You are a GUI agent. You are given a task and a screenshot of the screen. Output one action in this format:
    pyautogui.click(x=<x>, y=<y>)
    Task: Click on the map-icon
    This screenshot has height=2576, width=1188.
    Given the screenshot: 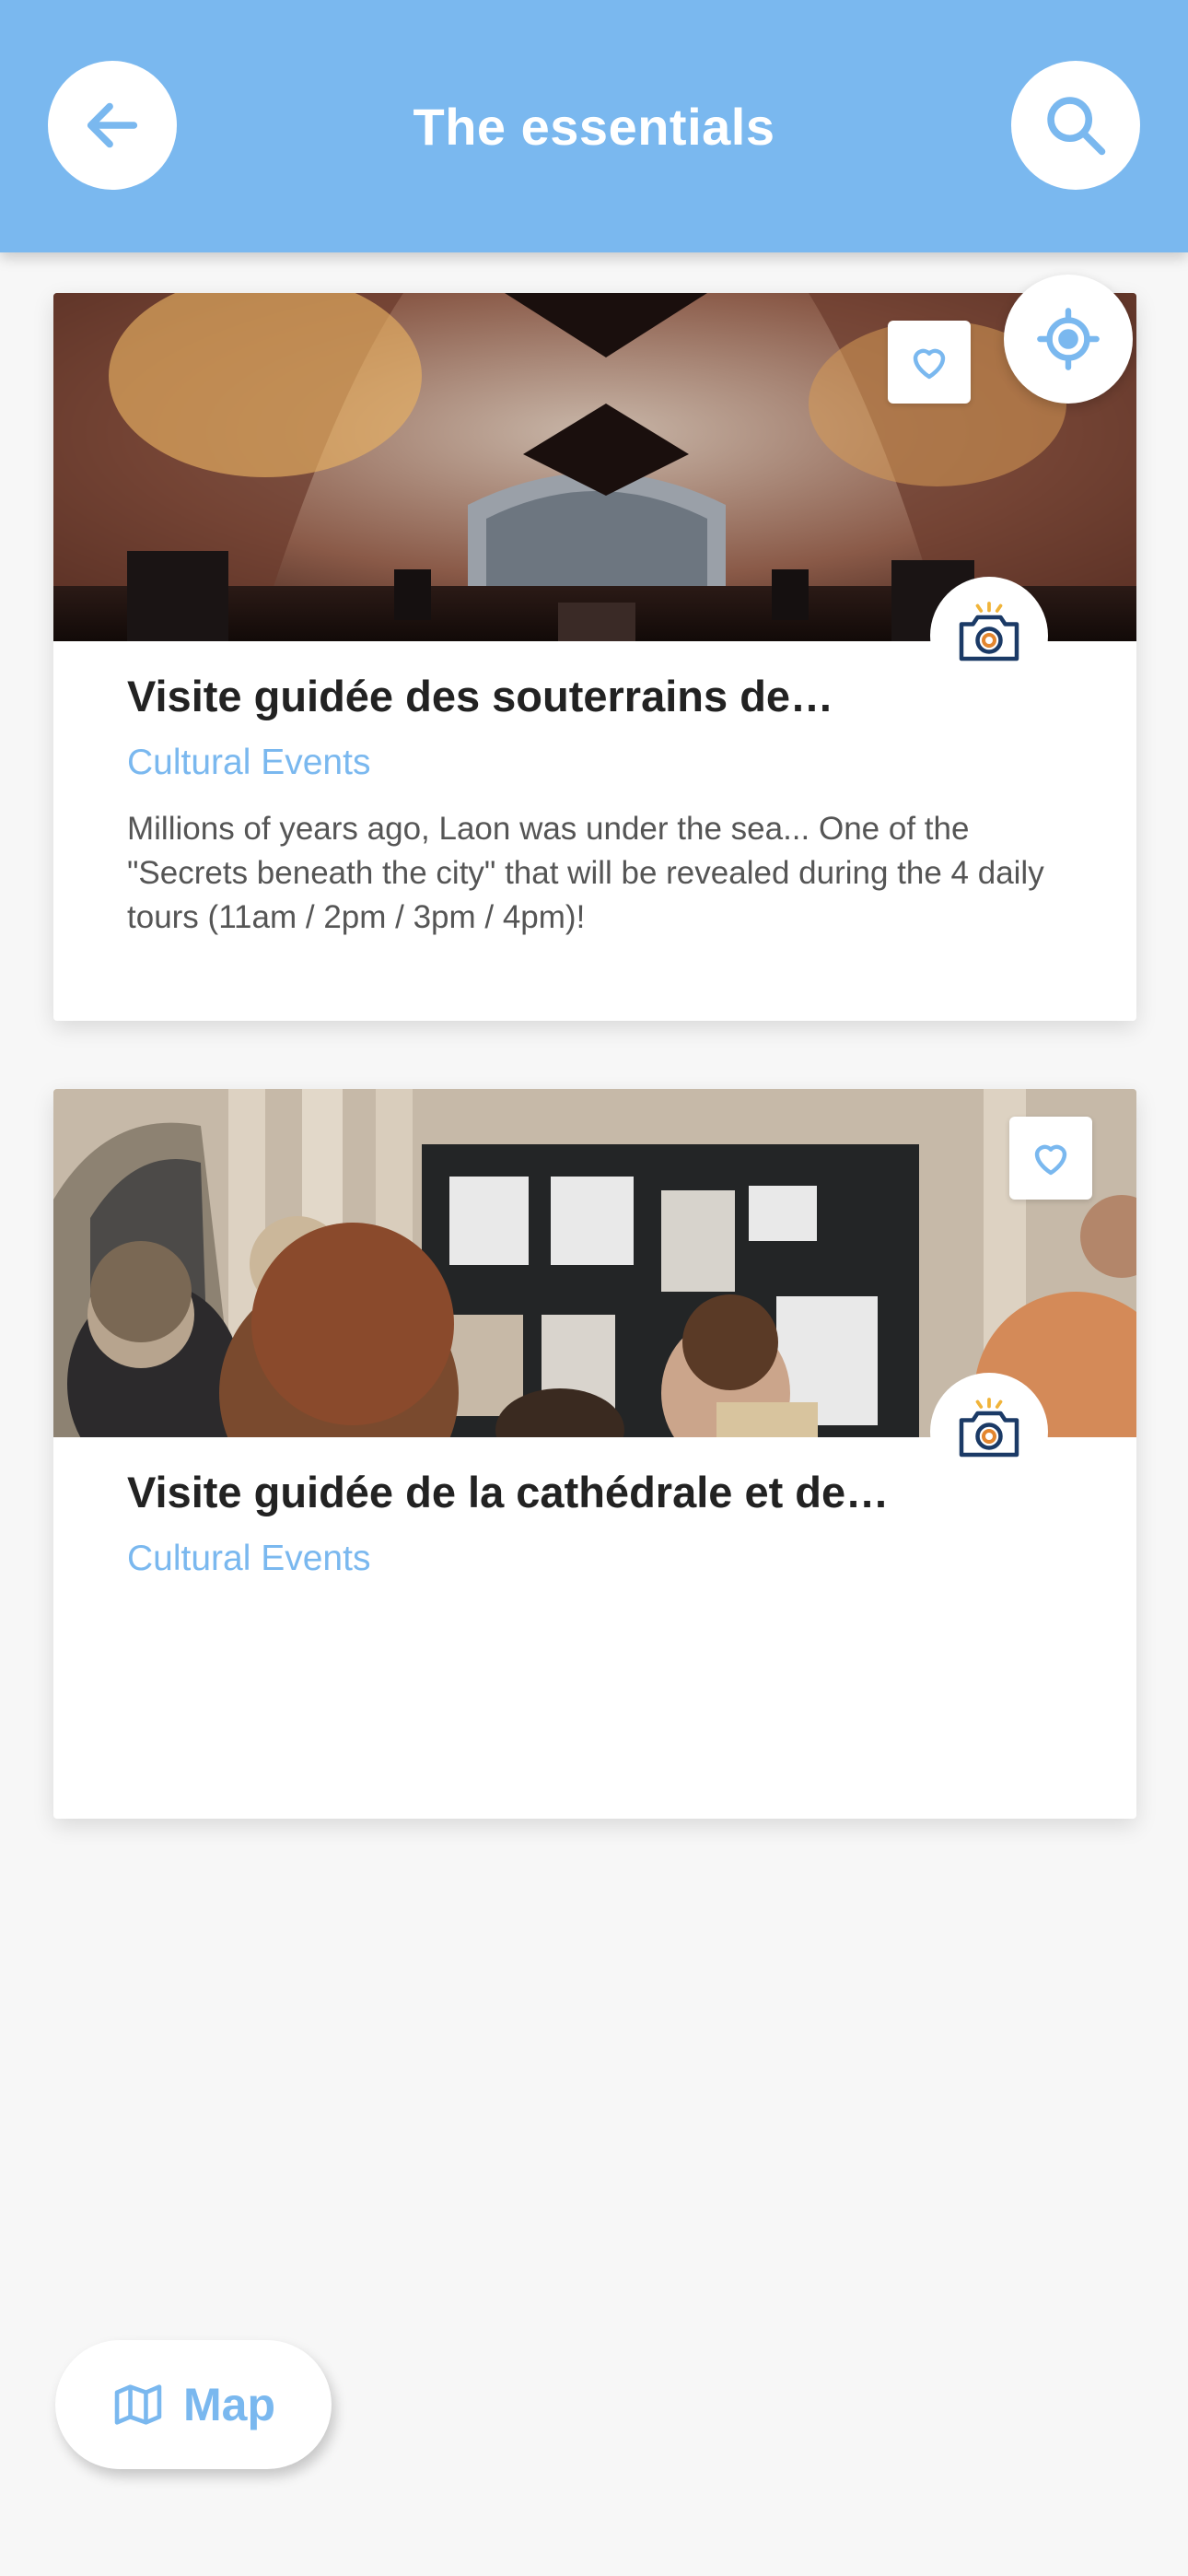 What is the action you would take?
    pyautogui.click(x=138, y=2404)
    